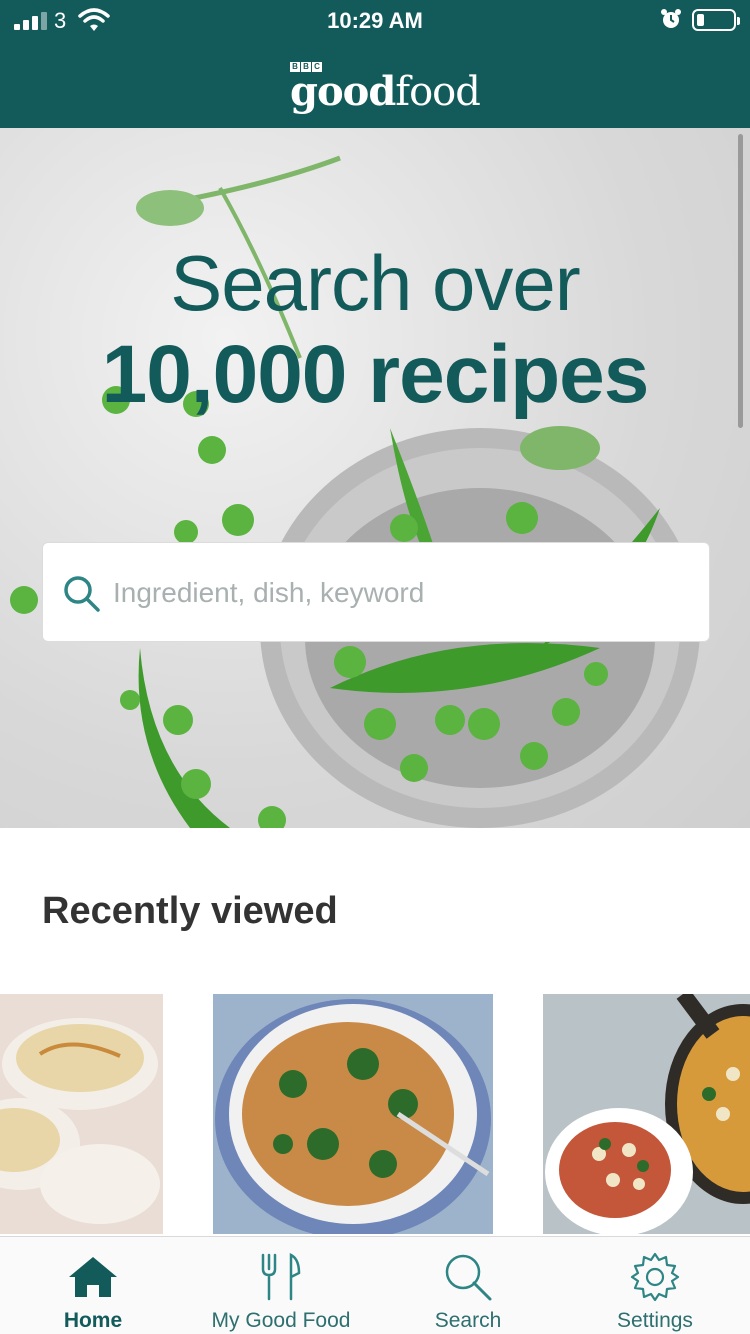 The height and width of the screenshot is (1334, 750). What do you see at coordinates (468, 1320) in the screenshot?
I see `tab-search-label: Search` at bounding box center [468, 1320].